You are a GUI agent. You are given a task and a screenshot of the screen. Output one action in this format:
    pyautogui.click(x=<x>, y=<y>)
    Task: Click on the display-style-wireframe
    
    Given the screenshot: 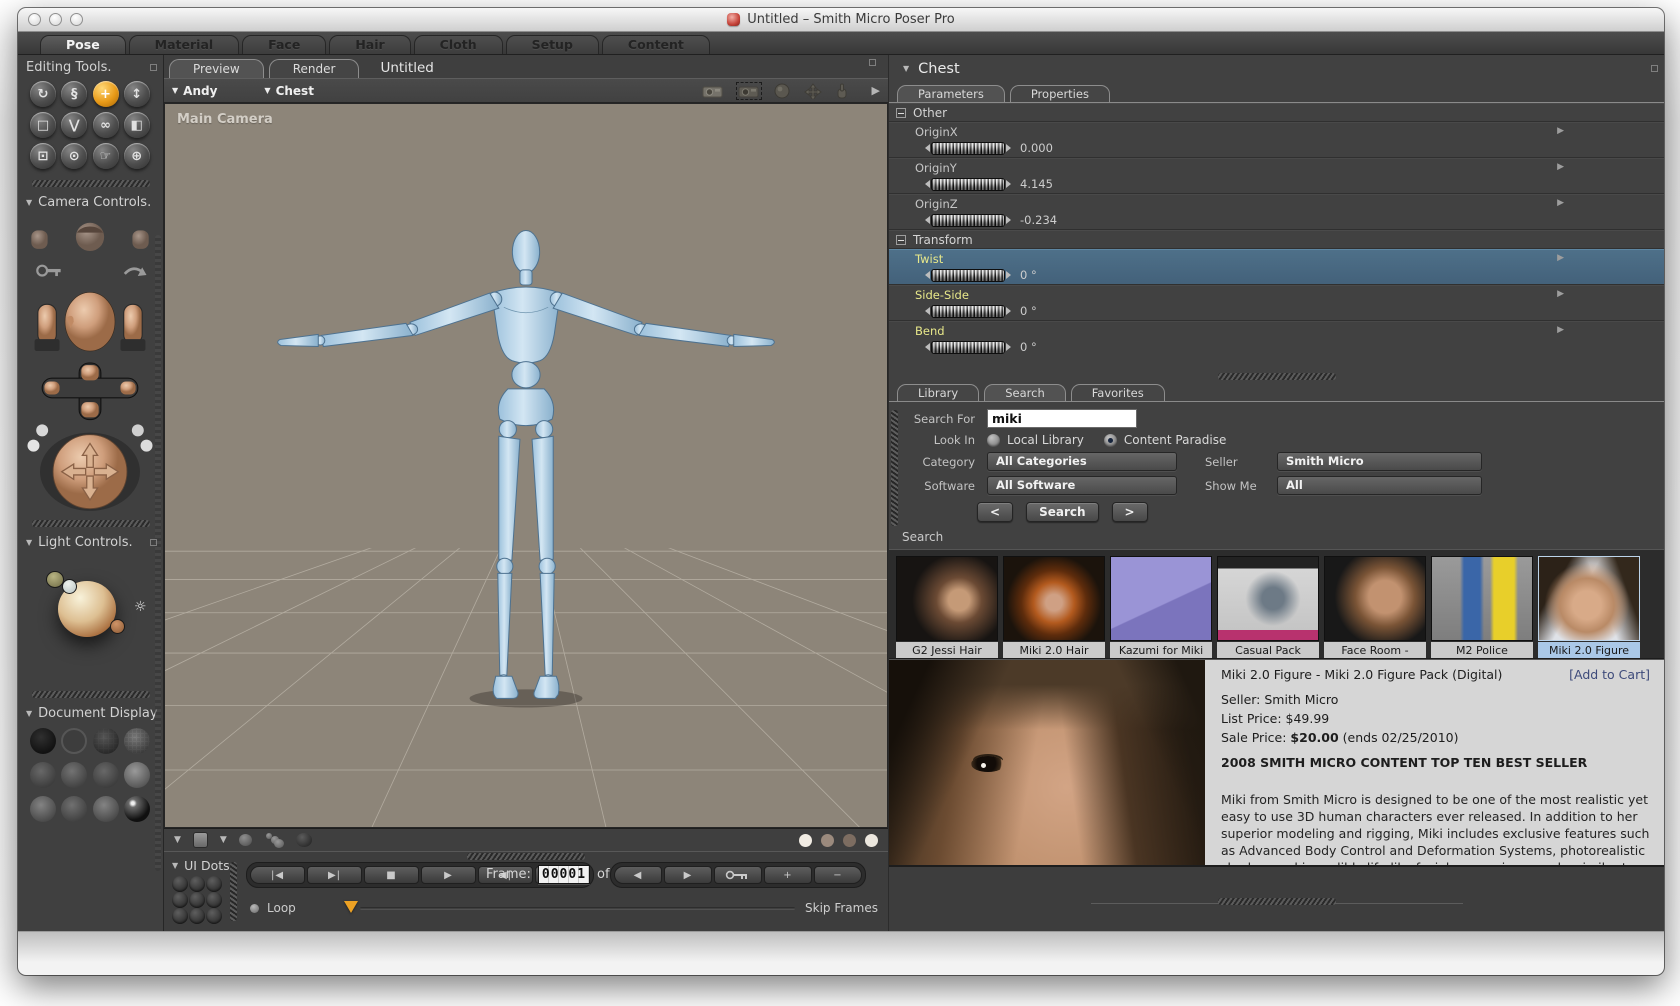 What is the action you would take?
    pyautogui.click(x=105, y=741)
    